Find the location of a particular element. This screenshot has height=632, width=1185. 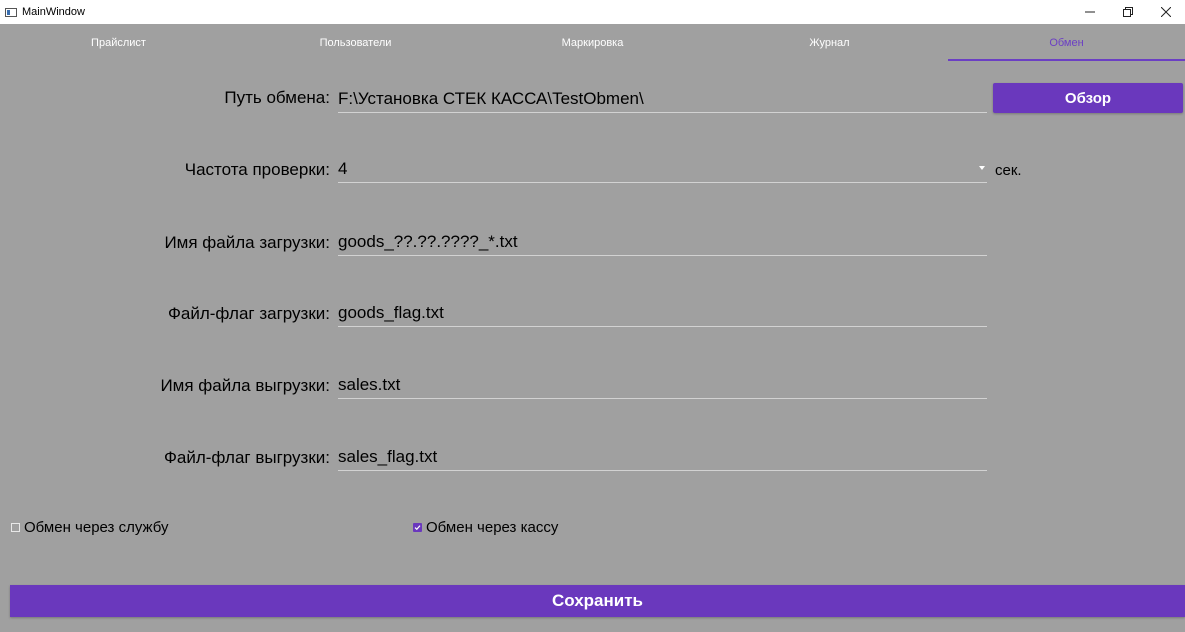

close-icon is located at coordinates (1166, 12).